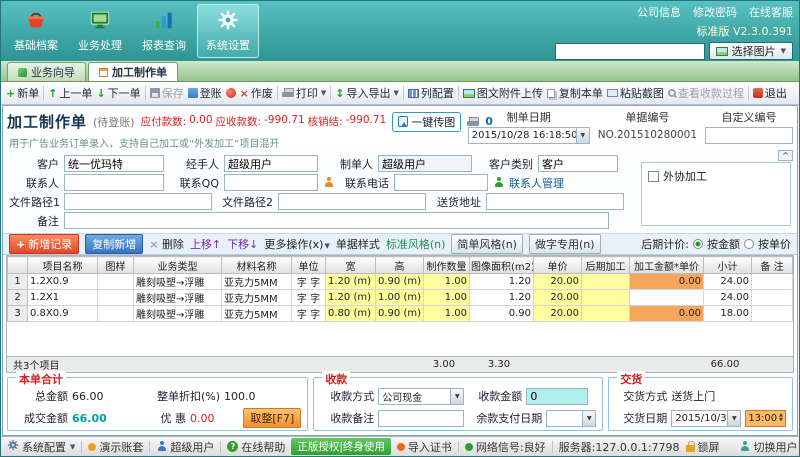  What do you see at coordinates (749, 135) in the screenshot?
I see `custom-number-input` at bounding box center [749, 135].